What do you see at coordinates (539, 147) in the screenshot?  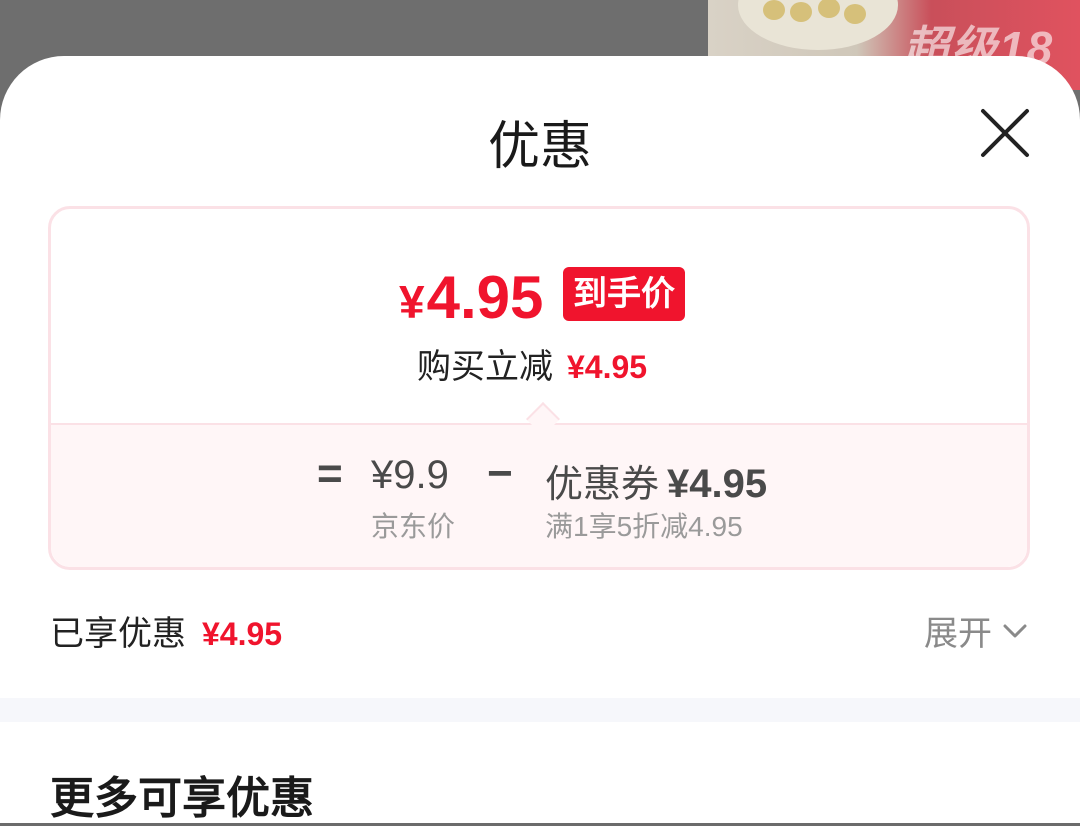 I see `sheet-title: 优惠` at bounding box center [539, 147].